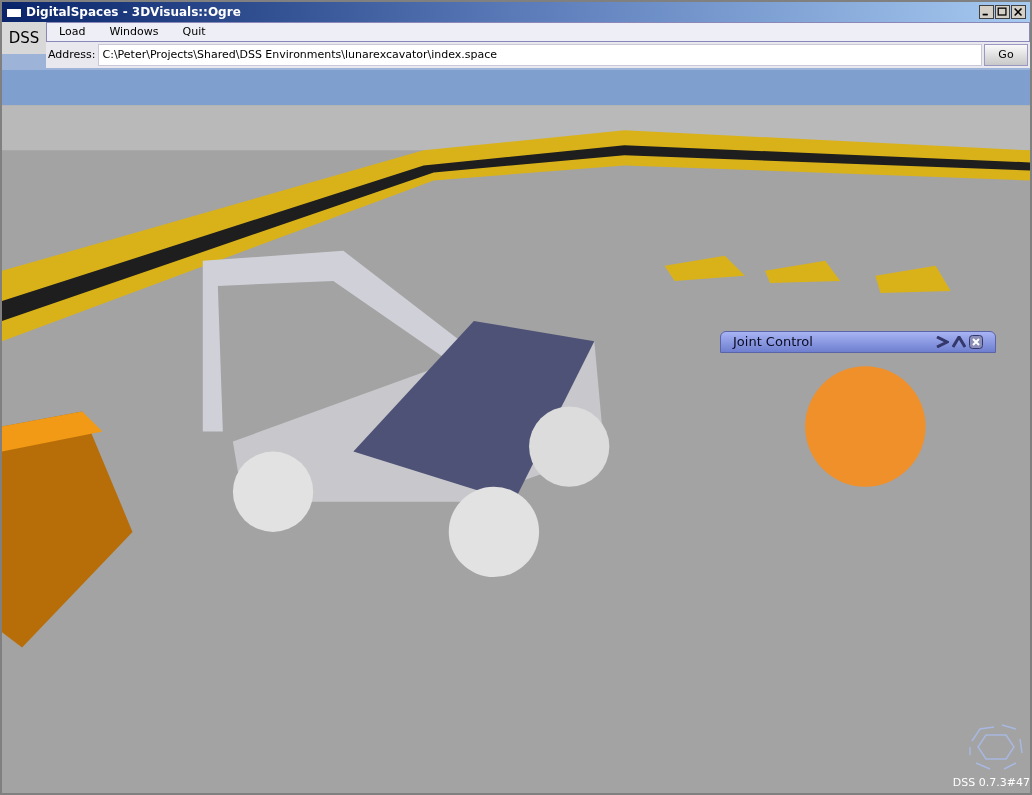 This screenshot has width=1032, height=795. What do you see at coordinates (773, 342) in the screenshot?
I see `panel-title: Joint Control` at bounding box center [773, 342].